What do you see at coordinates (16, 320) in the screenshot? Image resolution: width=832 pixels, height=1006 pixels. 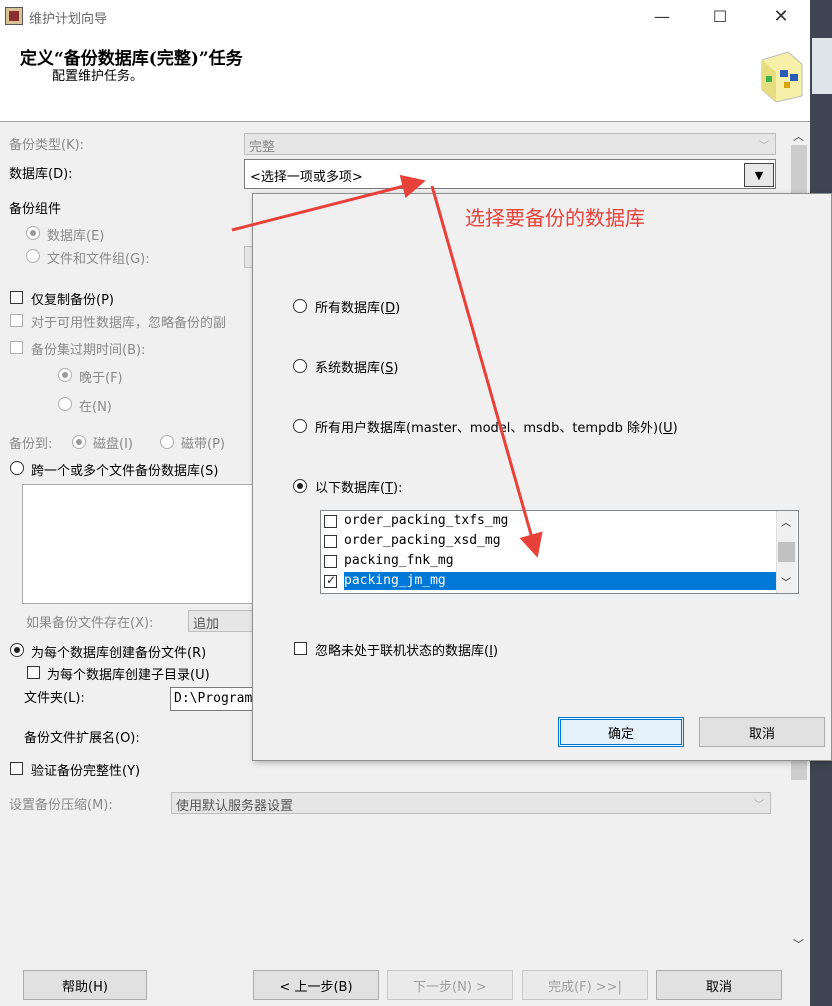 I see `ag-checkbox` at bounding box center [16, 320].